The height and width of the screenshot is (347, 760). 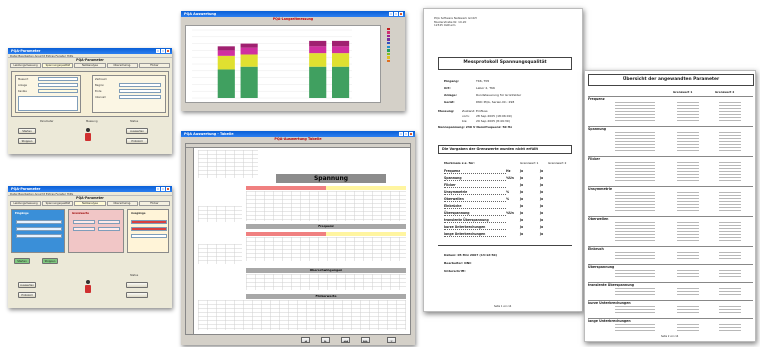 What do you see at coordinates (466, 116) in the screenshot?
I see `measure-key: vom:` at bounding box center [466, 116].